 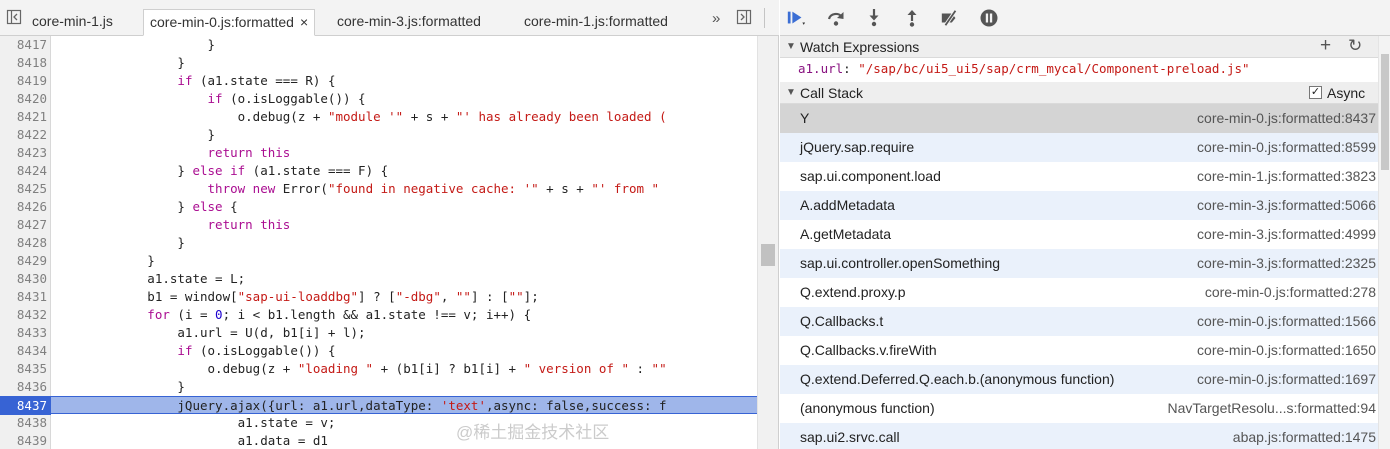 I want to click on frame-location-link: core-min-0.js:formatted:8437, so click(x=1286, y=118).